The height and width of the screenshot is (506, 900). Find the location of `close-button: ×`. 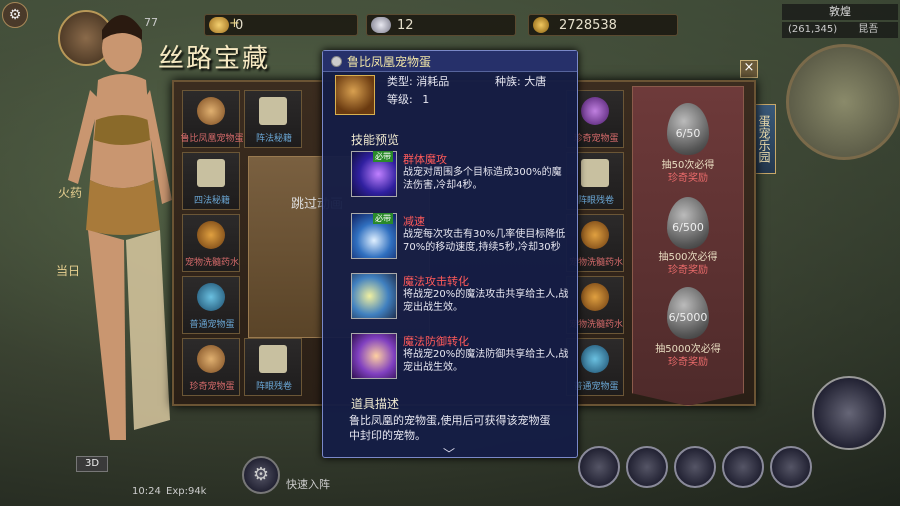

close-button: × is located at coordinates (749, 69).